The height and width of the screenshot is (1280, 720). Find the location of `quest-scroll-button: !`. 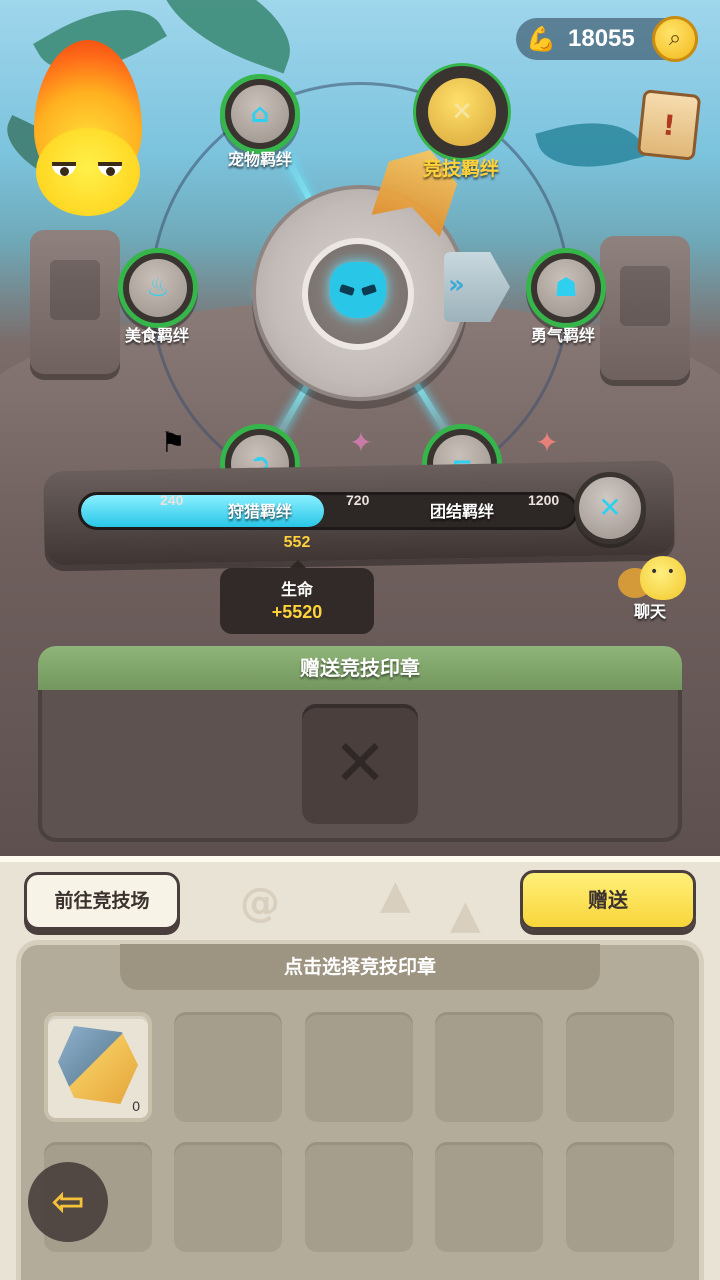

quest-scroll-button: ! is located at coordinates (669, 125).